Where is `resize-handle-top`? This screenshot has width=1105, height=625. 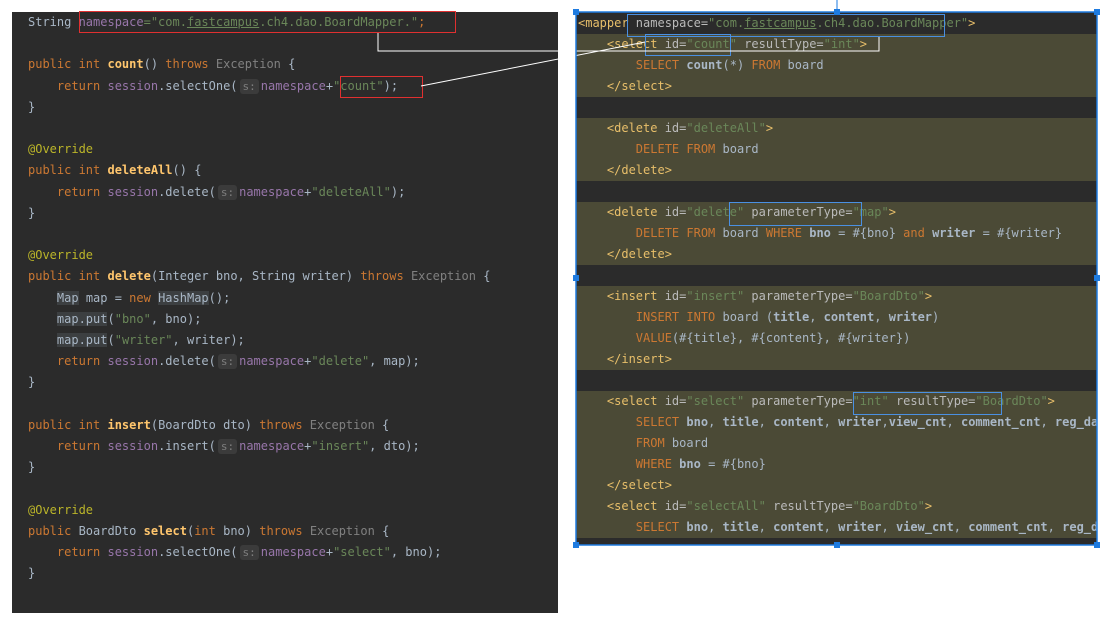 resize-handle-top is located at coordinates (837, 12).